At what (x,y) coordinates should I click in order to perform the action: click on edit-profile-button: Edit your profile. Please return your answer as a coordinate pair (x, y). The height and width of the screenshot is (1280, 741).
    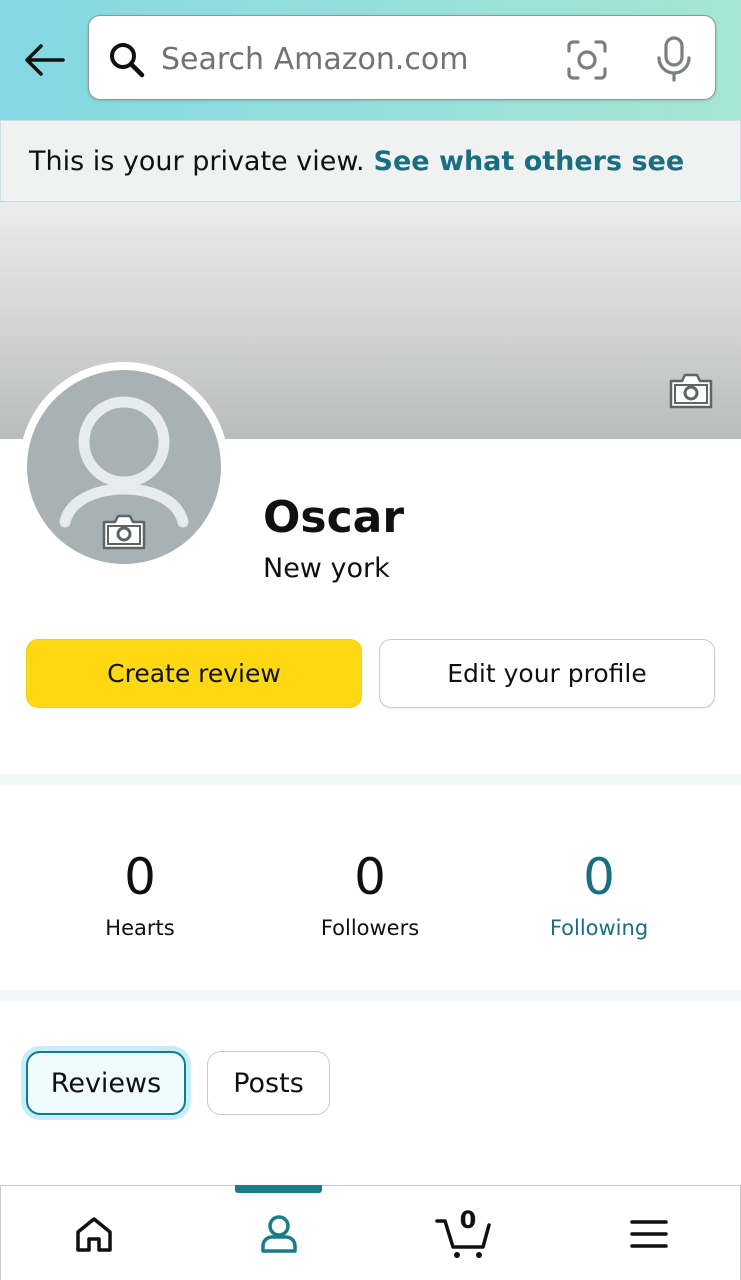
    Looking at the image, I should click on (547, 673).